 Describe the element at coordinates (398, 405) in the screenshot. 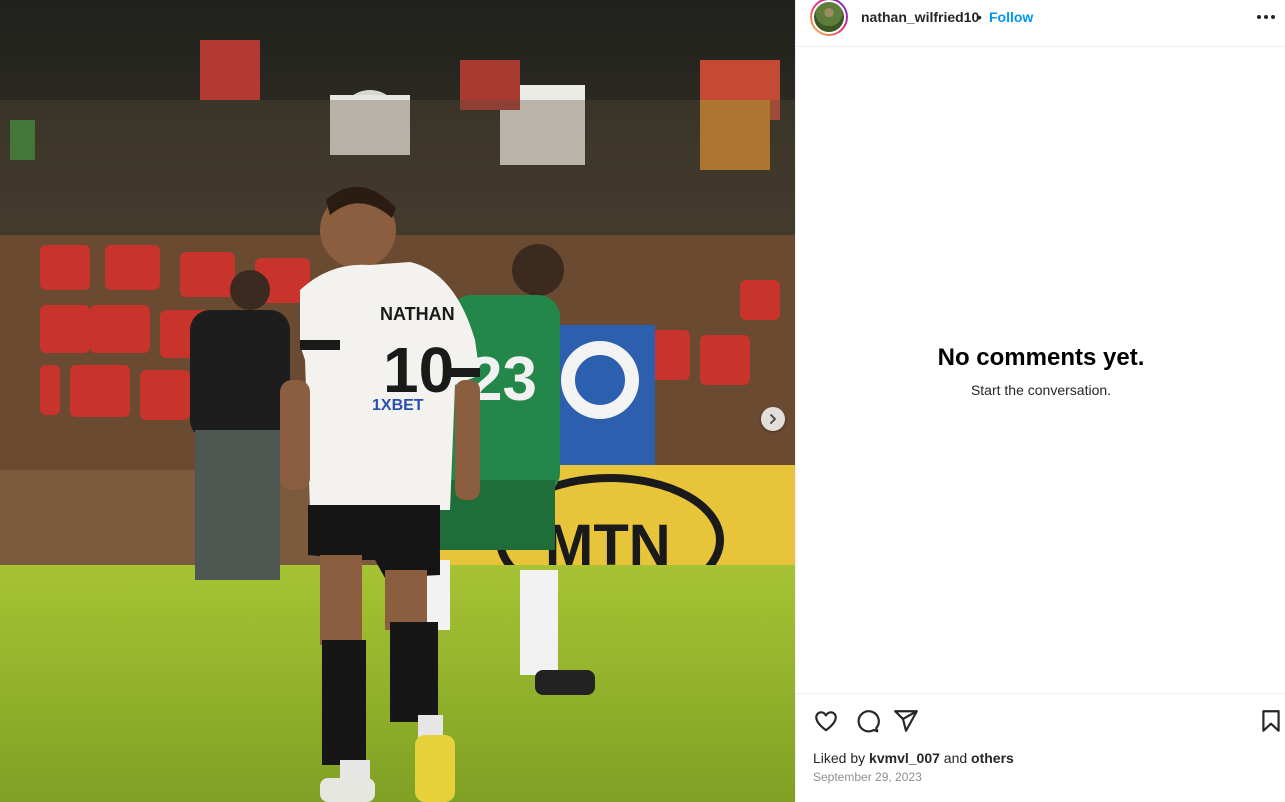

I see `jersey-sponsor: 1XBET` at that location.